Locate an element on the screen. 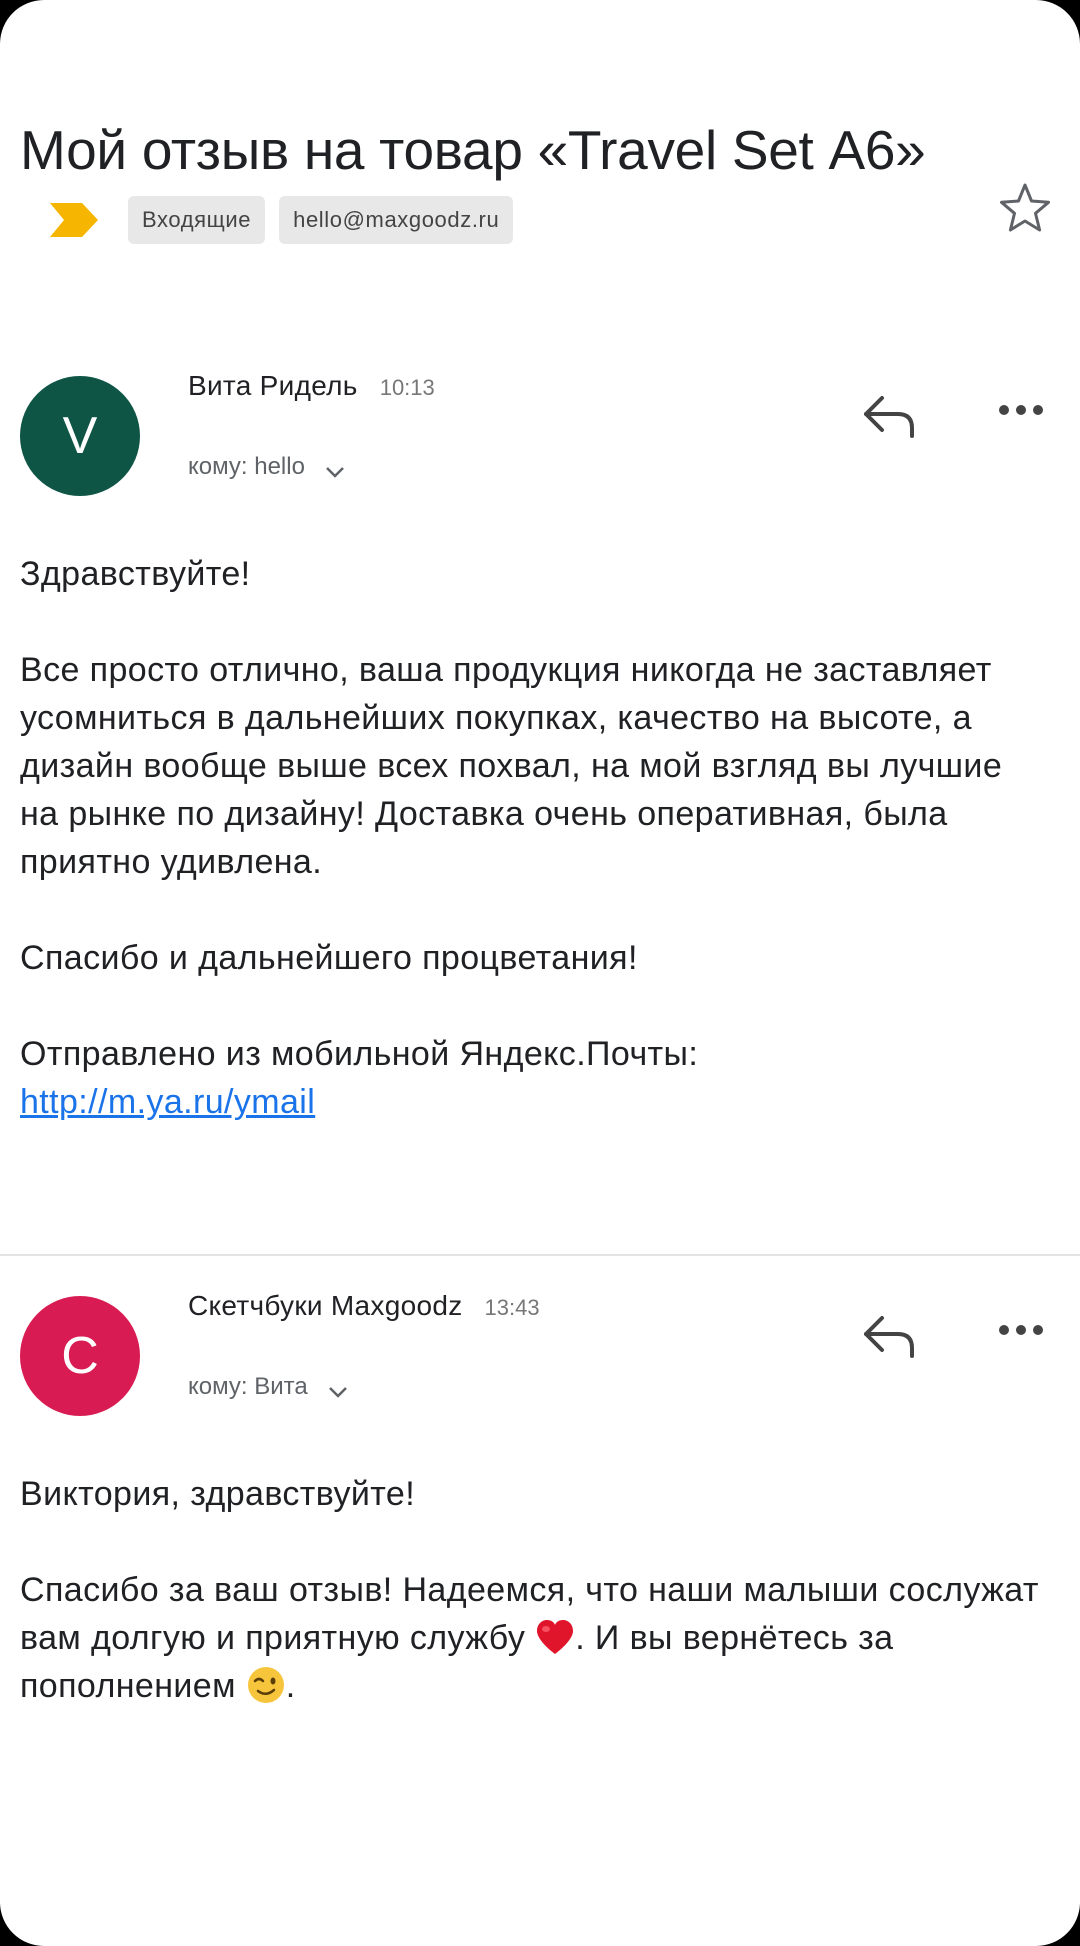 The width and height of the screenshot is (1080, 1946). recipient-label: кому: hello is located at coordinates (246, 466).